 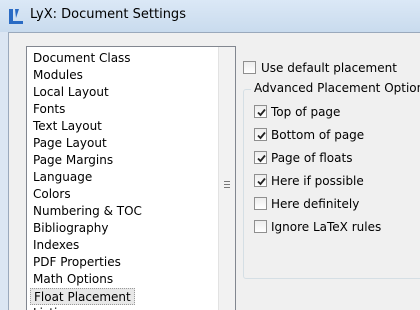 I want to click on category-item: Page Margins, so click(x=73, y=160).